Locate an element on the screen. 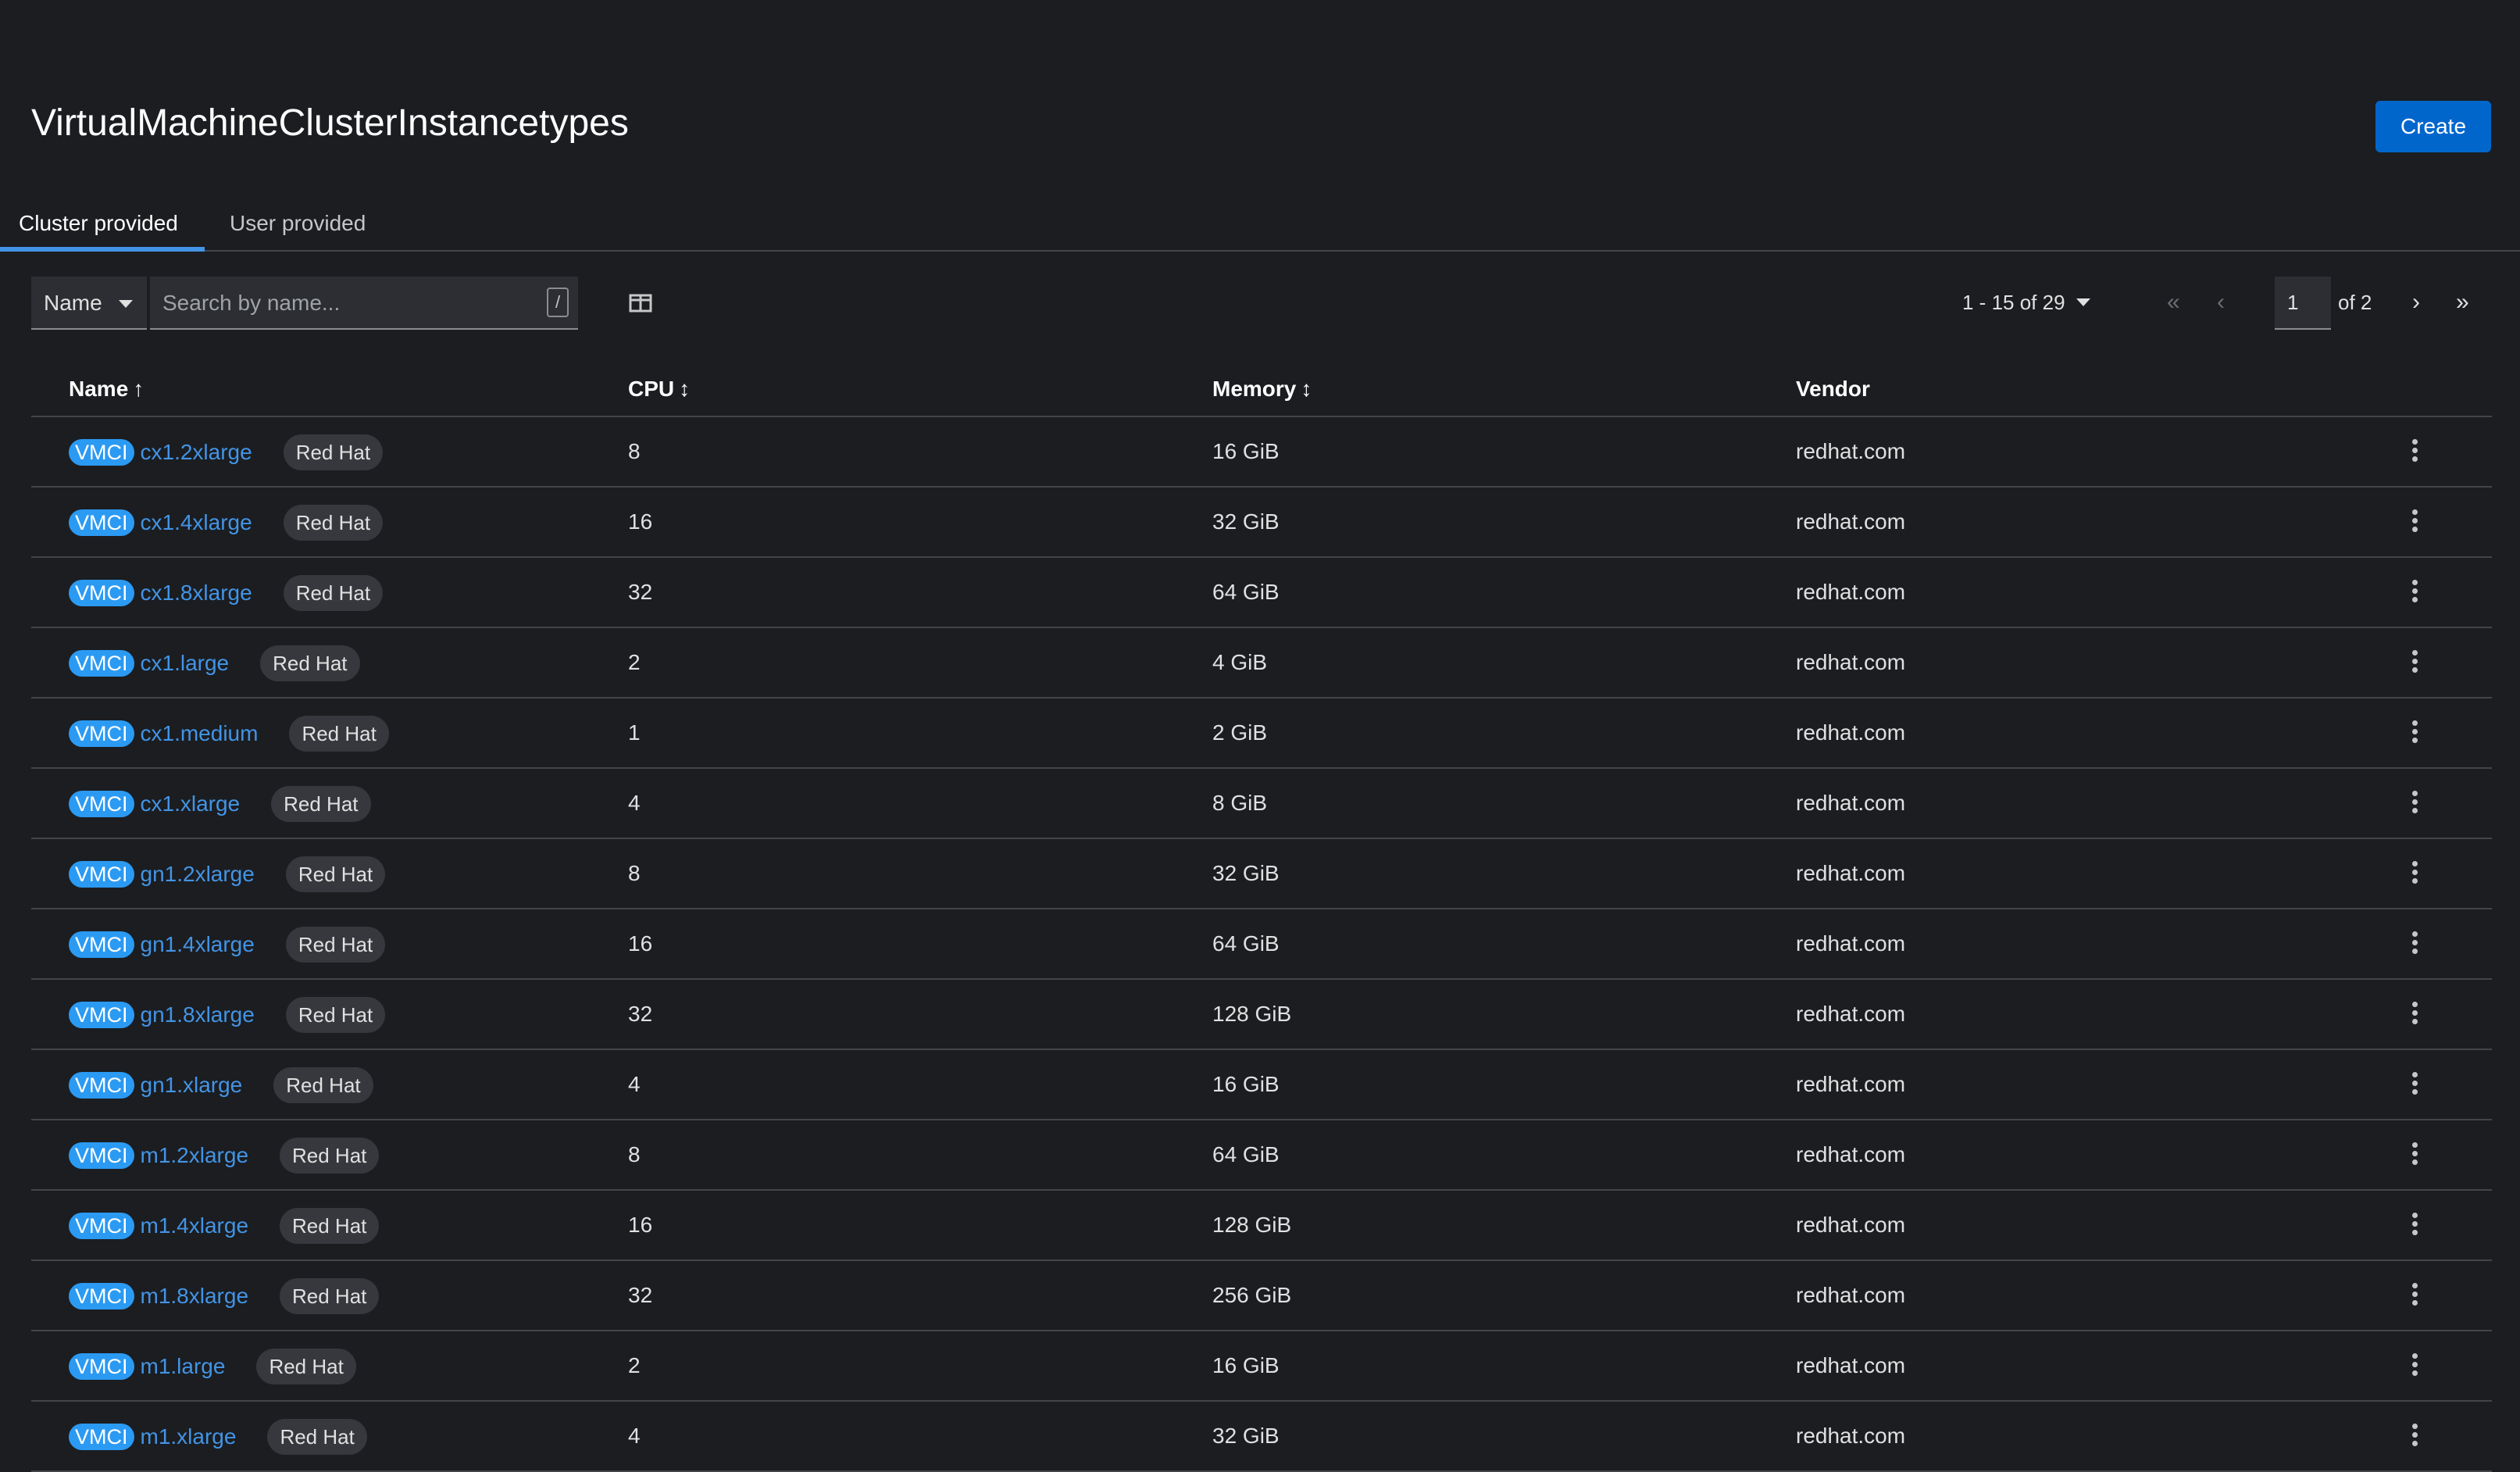 The image size is (2520, 1472). search-input is located at coordinates (340, 304).